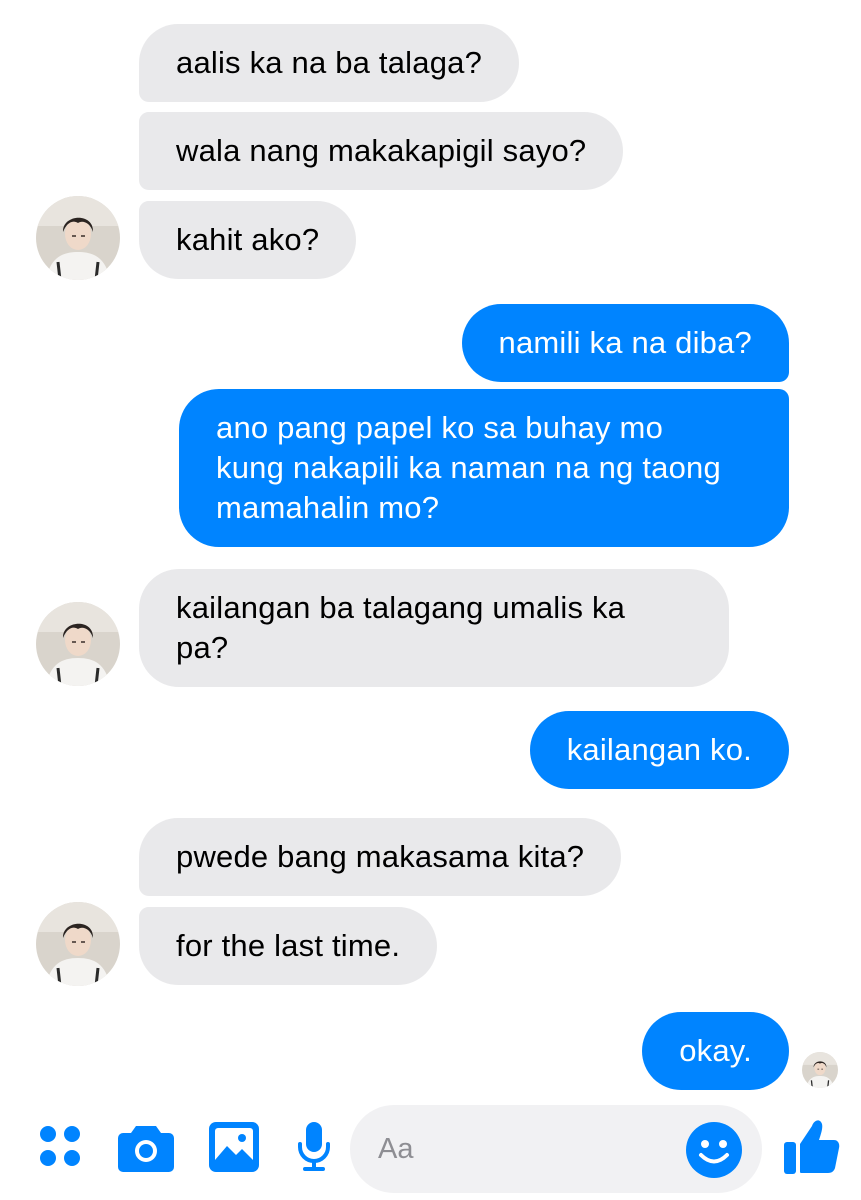  I want to click on message-text: kahit ako?, so click(248, 239).